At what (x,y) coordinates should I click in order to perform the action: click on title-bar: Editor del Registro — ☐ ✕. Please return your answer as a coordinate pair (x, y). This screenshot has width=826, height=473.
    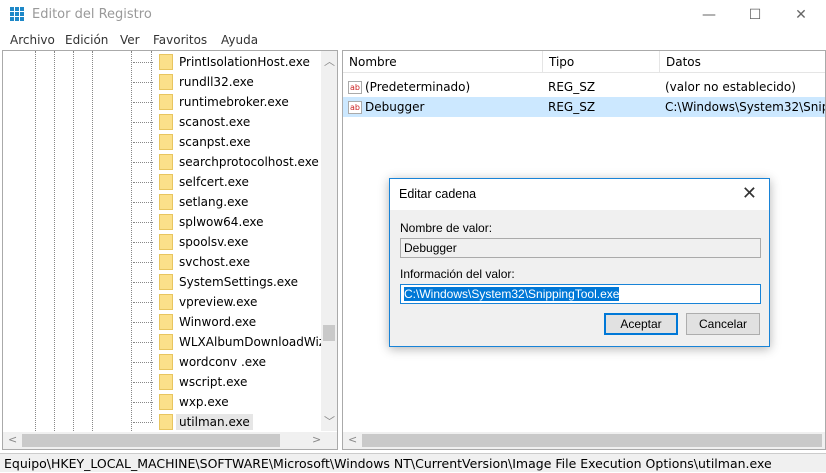
    Looking at the image, I should click on (413, 15).